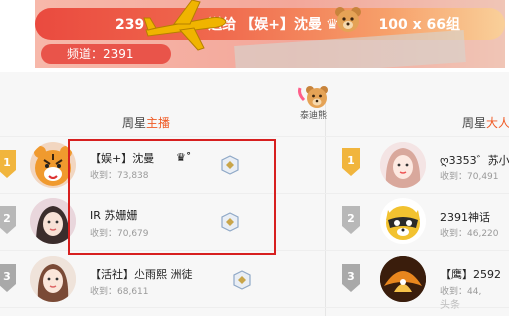 This screenshot has height=316, width=509. What do you see at coordinates (158, 123) in the screenshot?
I see `left-title-accent: 主播` at bounding box center [158, 123].